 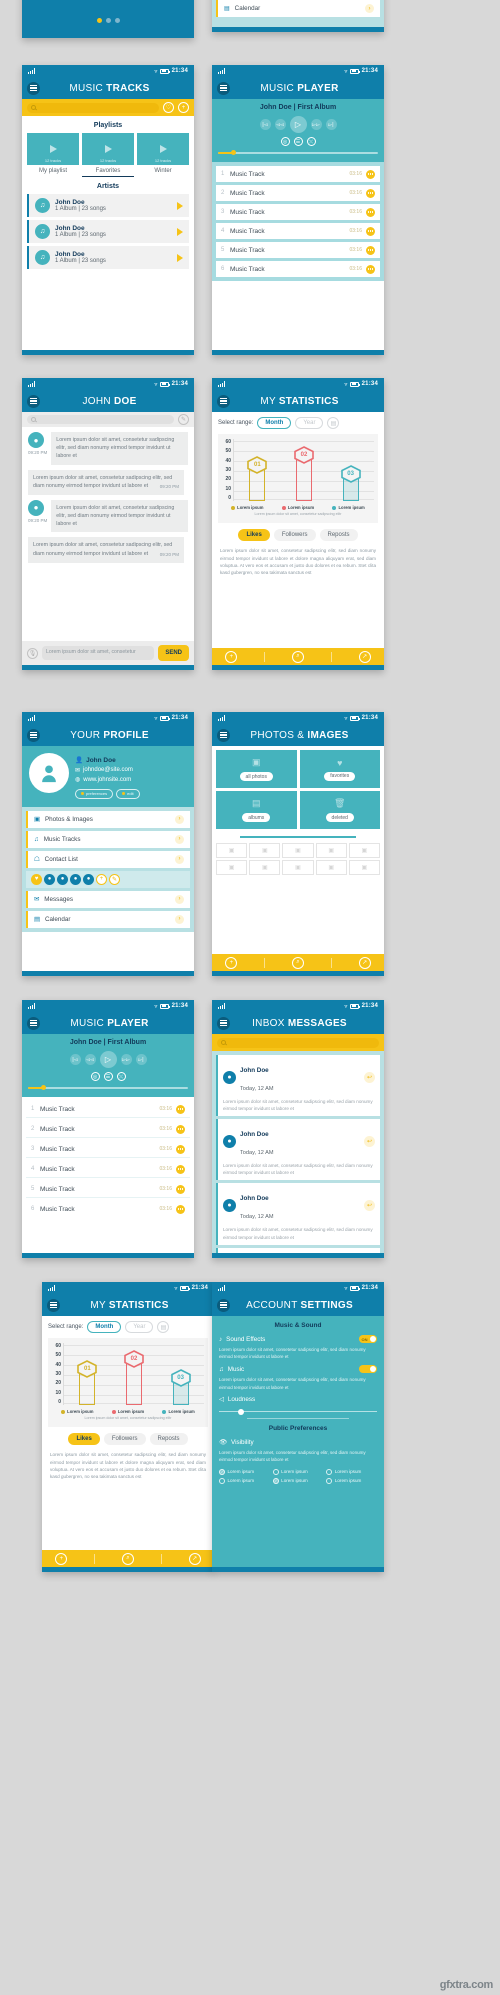 I want to click on playlist-icon: ☰, so click(x=298, y=141).